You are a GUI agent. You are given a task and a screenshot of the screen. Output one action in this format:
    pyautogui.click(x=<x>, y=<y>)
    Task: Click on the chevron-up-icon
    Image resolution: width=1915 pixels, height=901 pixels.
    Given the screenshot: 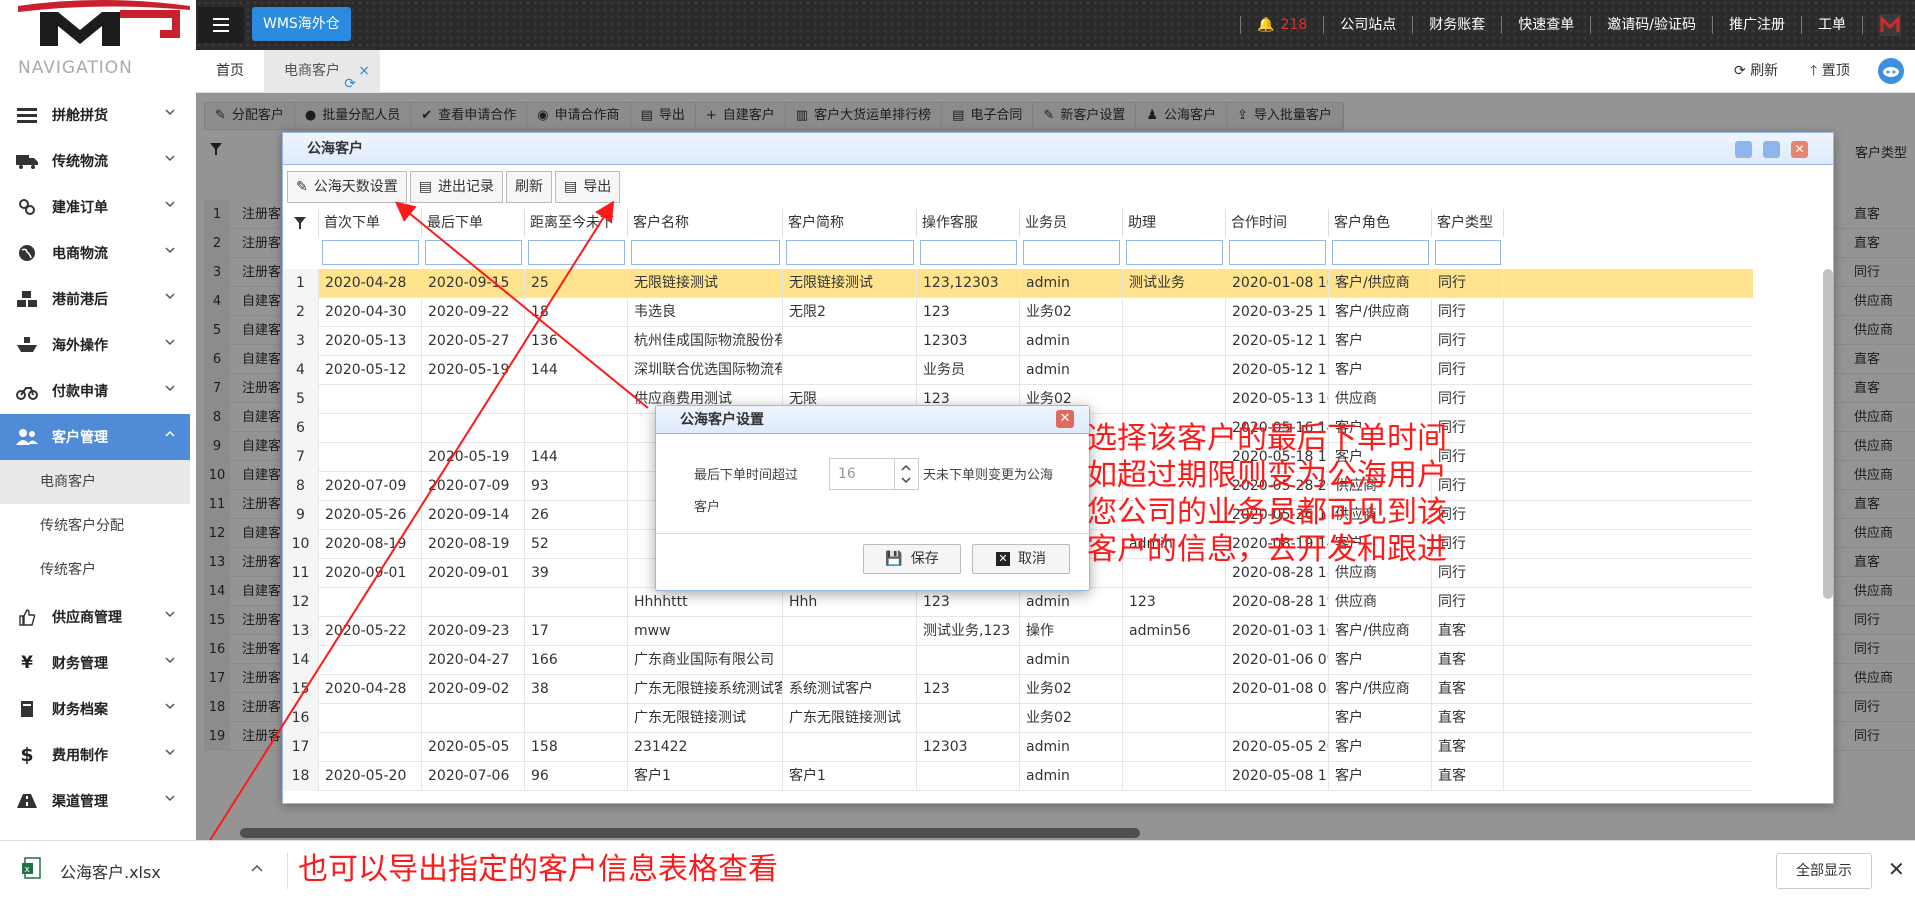 What is the action you would take?
    pyautogui.click(x=257, y=868)
    